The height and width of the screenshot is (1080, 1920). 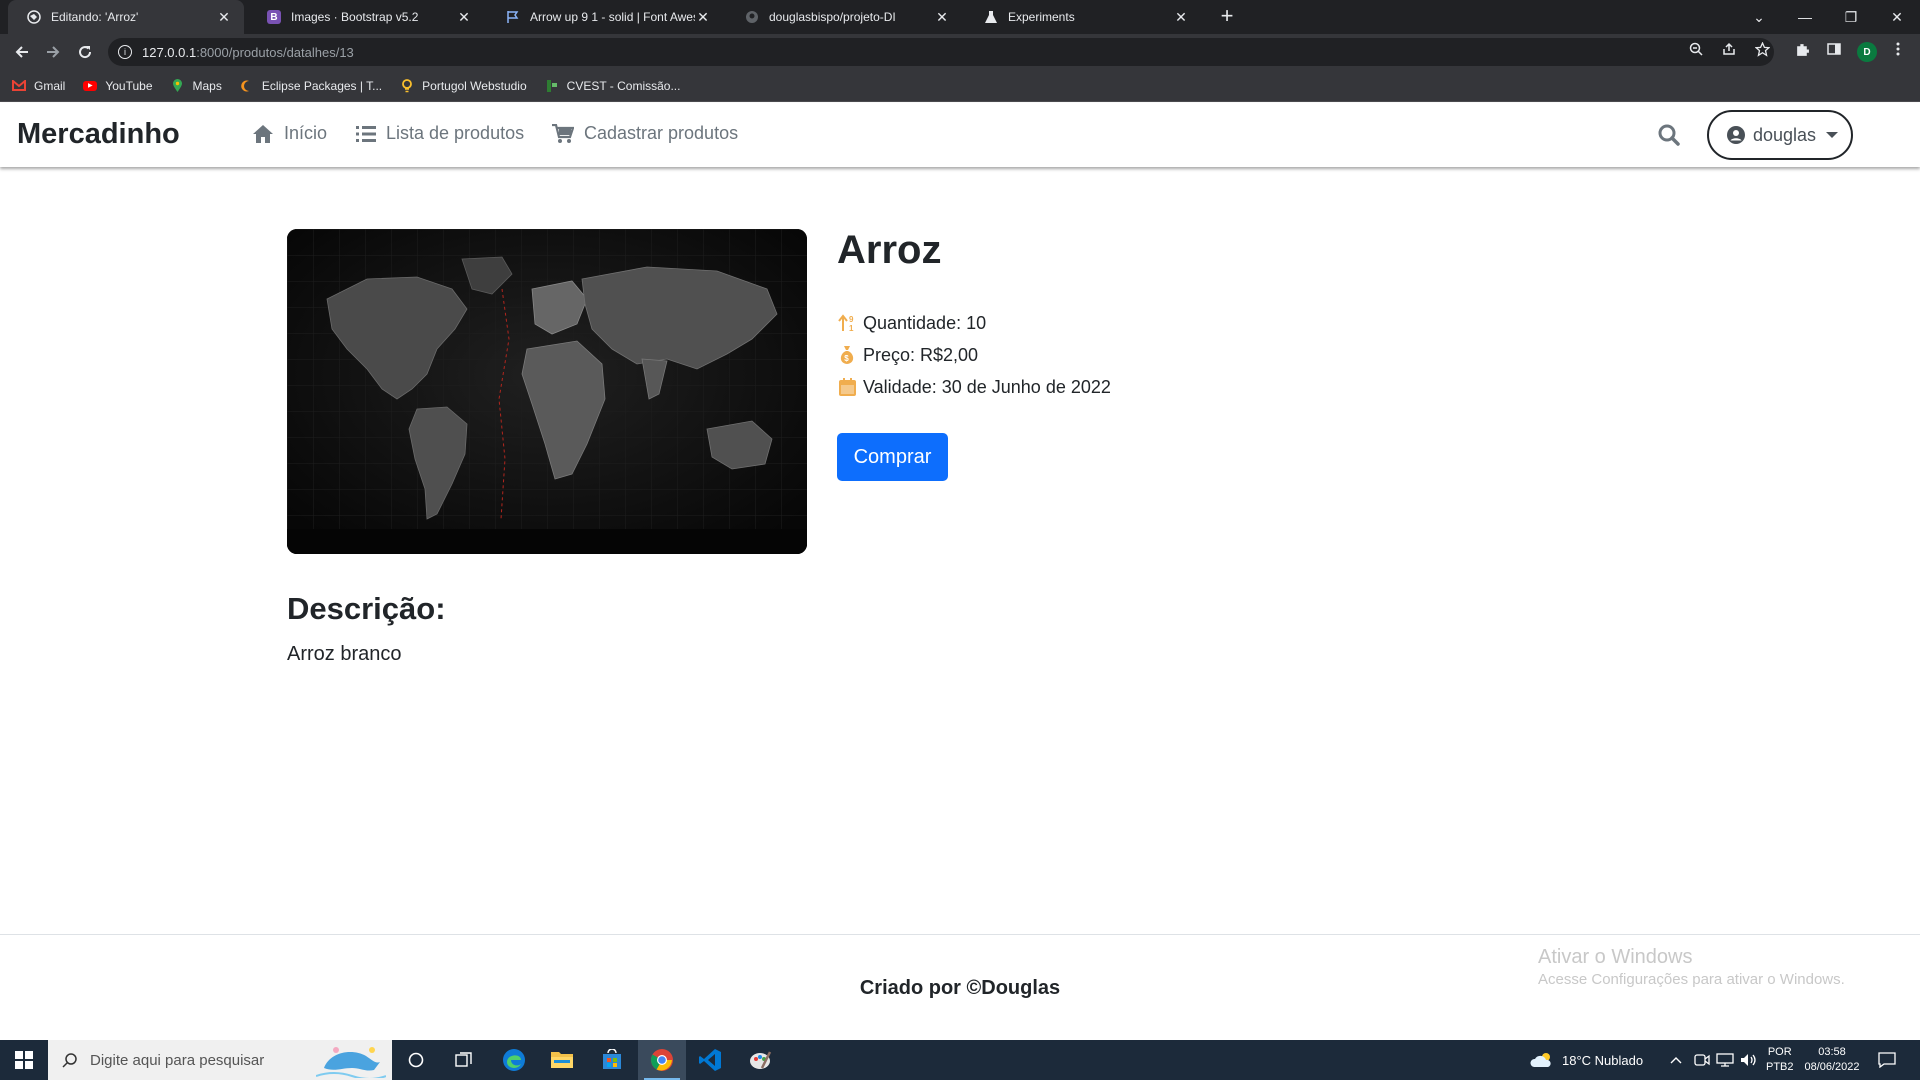 What do you see at coordinates (207, 85) in the screenshot?
I see `bookmark-label: Maps` at bounding box center [207, 85].